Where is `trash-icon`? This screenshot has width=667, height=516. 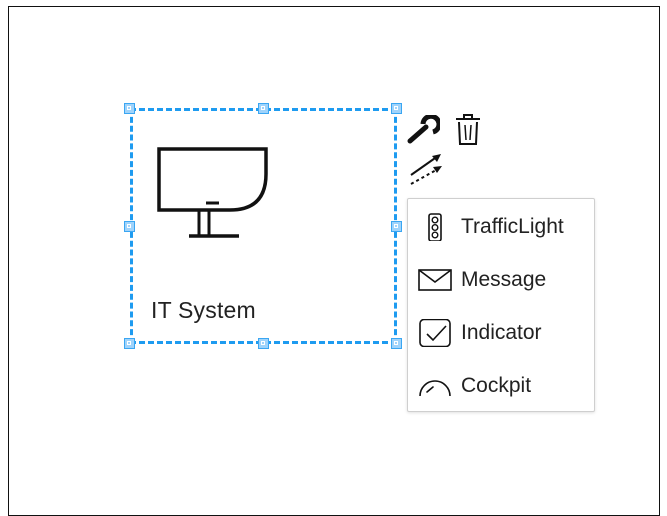
trash-icon is located at coordinates (468, 130).